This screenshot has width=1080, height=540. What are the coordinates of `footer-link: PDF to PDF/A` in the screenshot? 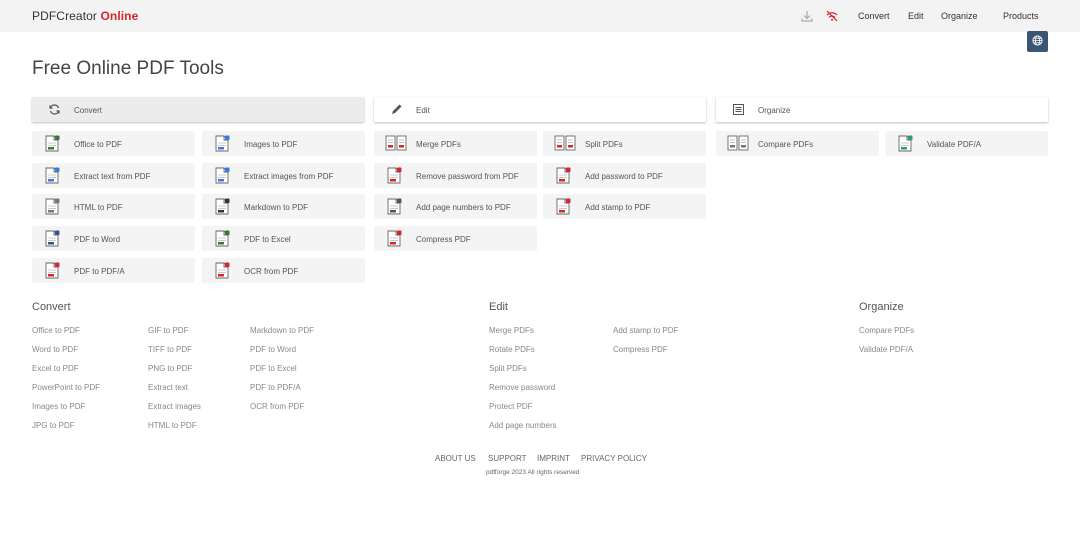 It's located at (275, 387).